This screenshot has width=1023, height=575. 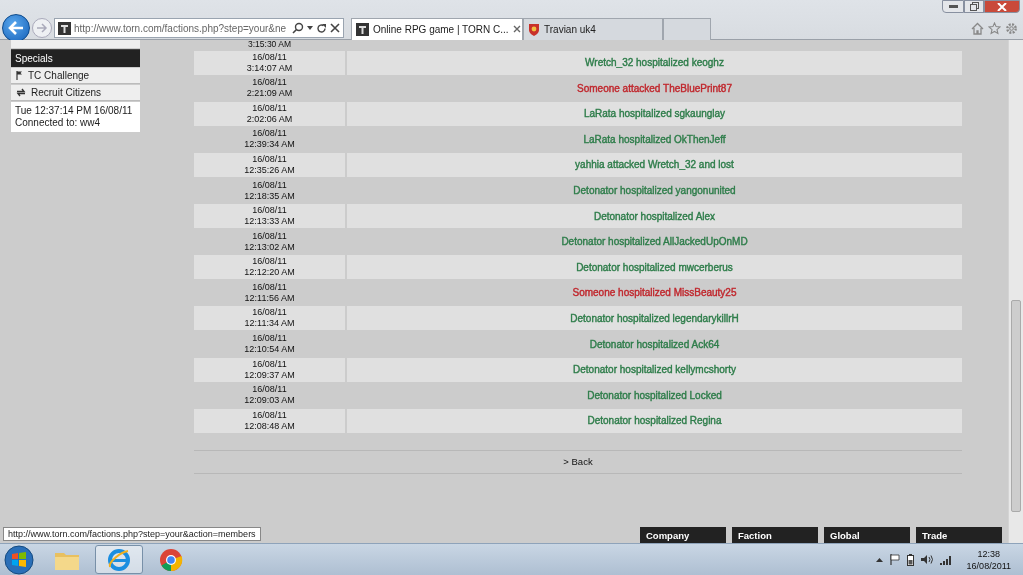 What do you see at coordinates (269, 350) in the screenshot?
I see `time-text: 12:10:54 AM` at bounding box center [269, 350].